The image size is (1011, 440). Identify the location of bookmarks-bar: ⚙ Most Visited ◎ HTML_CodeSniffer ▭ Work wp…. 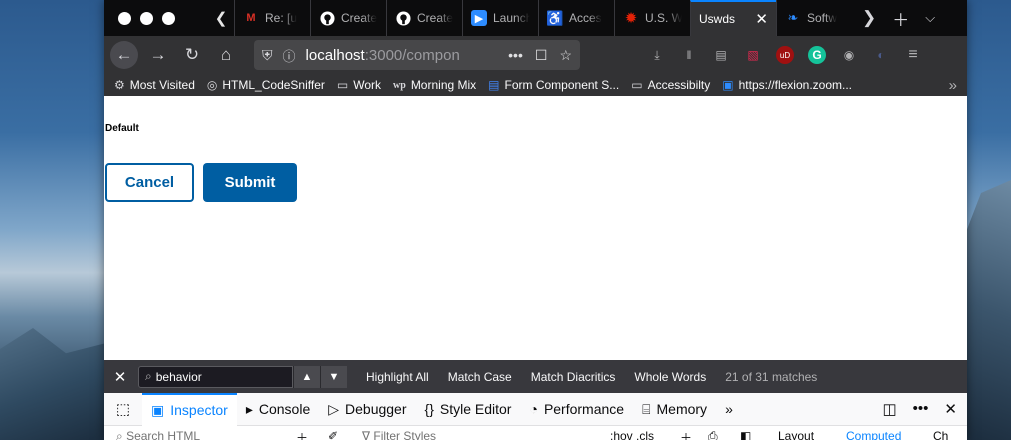
(535, 85).